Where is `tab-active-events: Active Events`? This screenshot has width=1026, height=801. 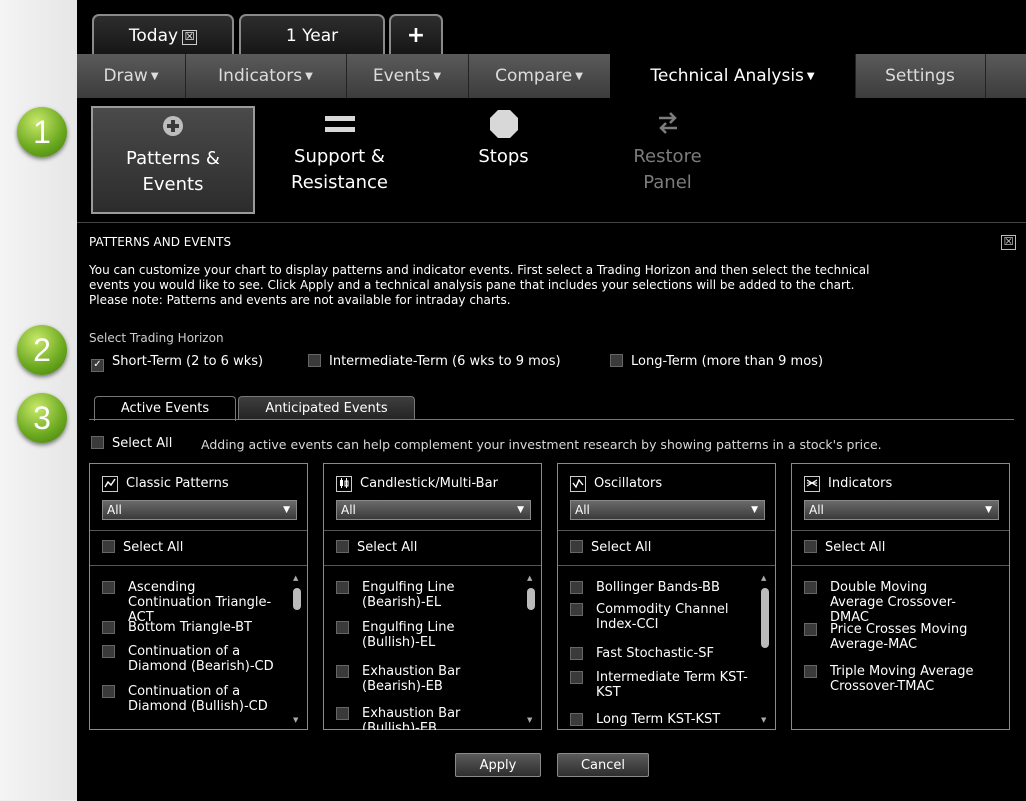 tab-active-events: Active Events is located at coordinates (165, 408).